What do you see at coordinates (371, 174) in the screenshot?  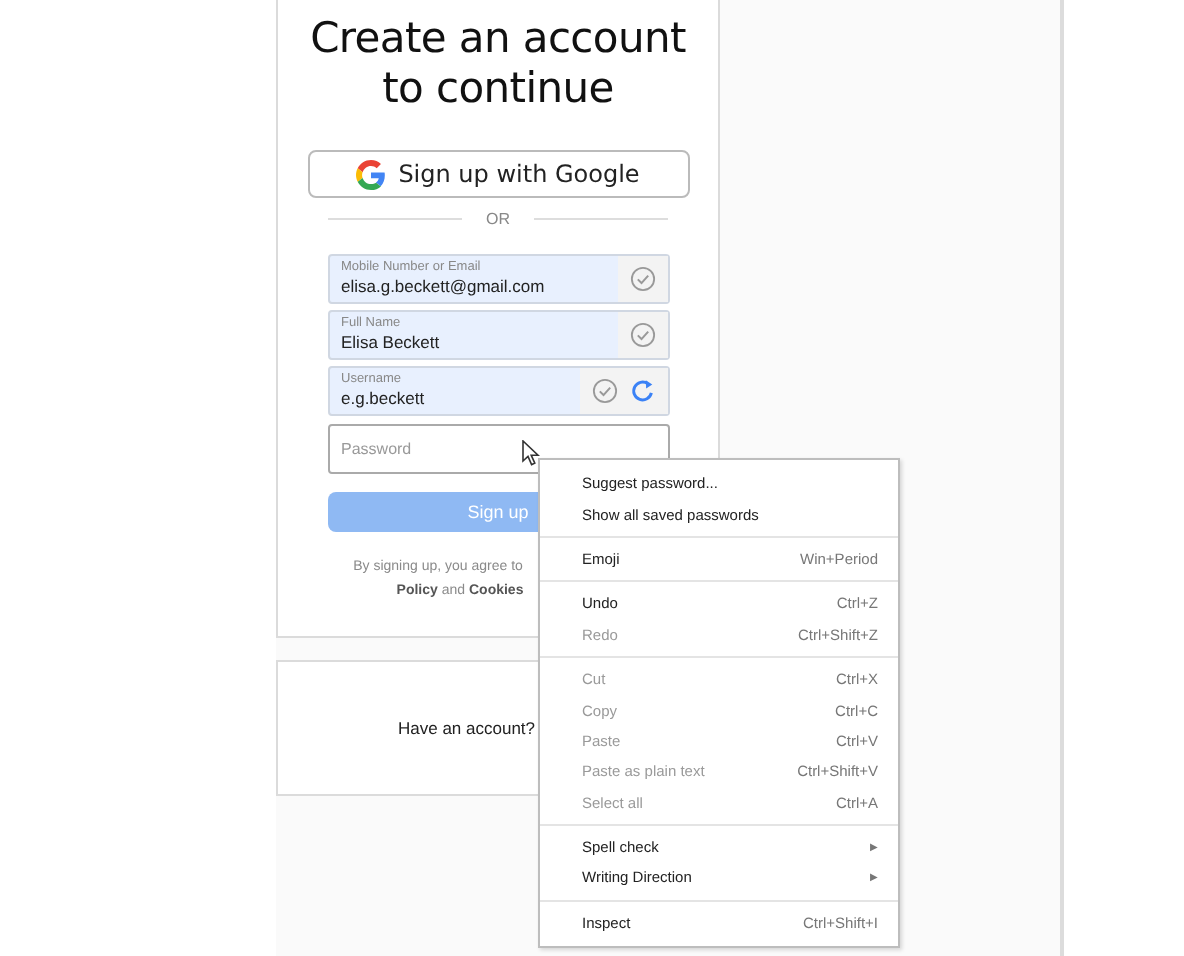 I see `google-g-icon` at bounding box center [371, 174].